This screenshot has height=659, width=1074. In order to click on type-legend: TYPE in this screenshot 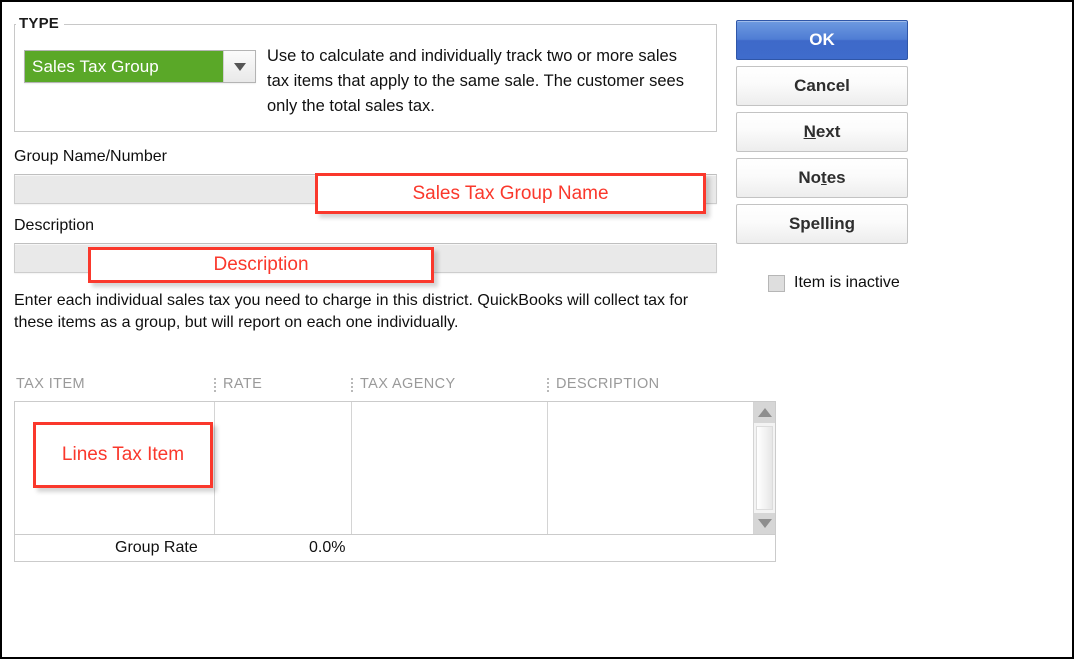, I will do `click(40, 23)`.